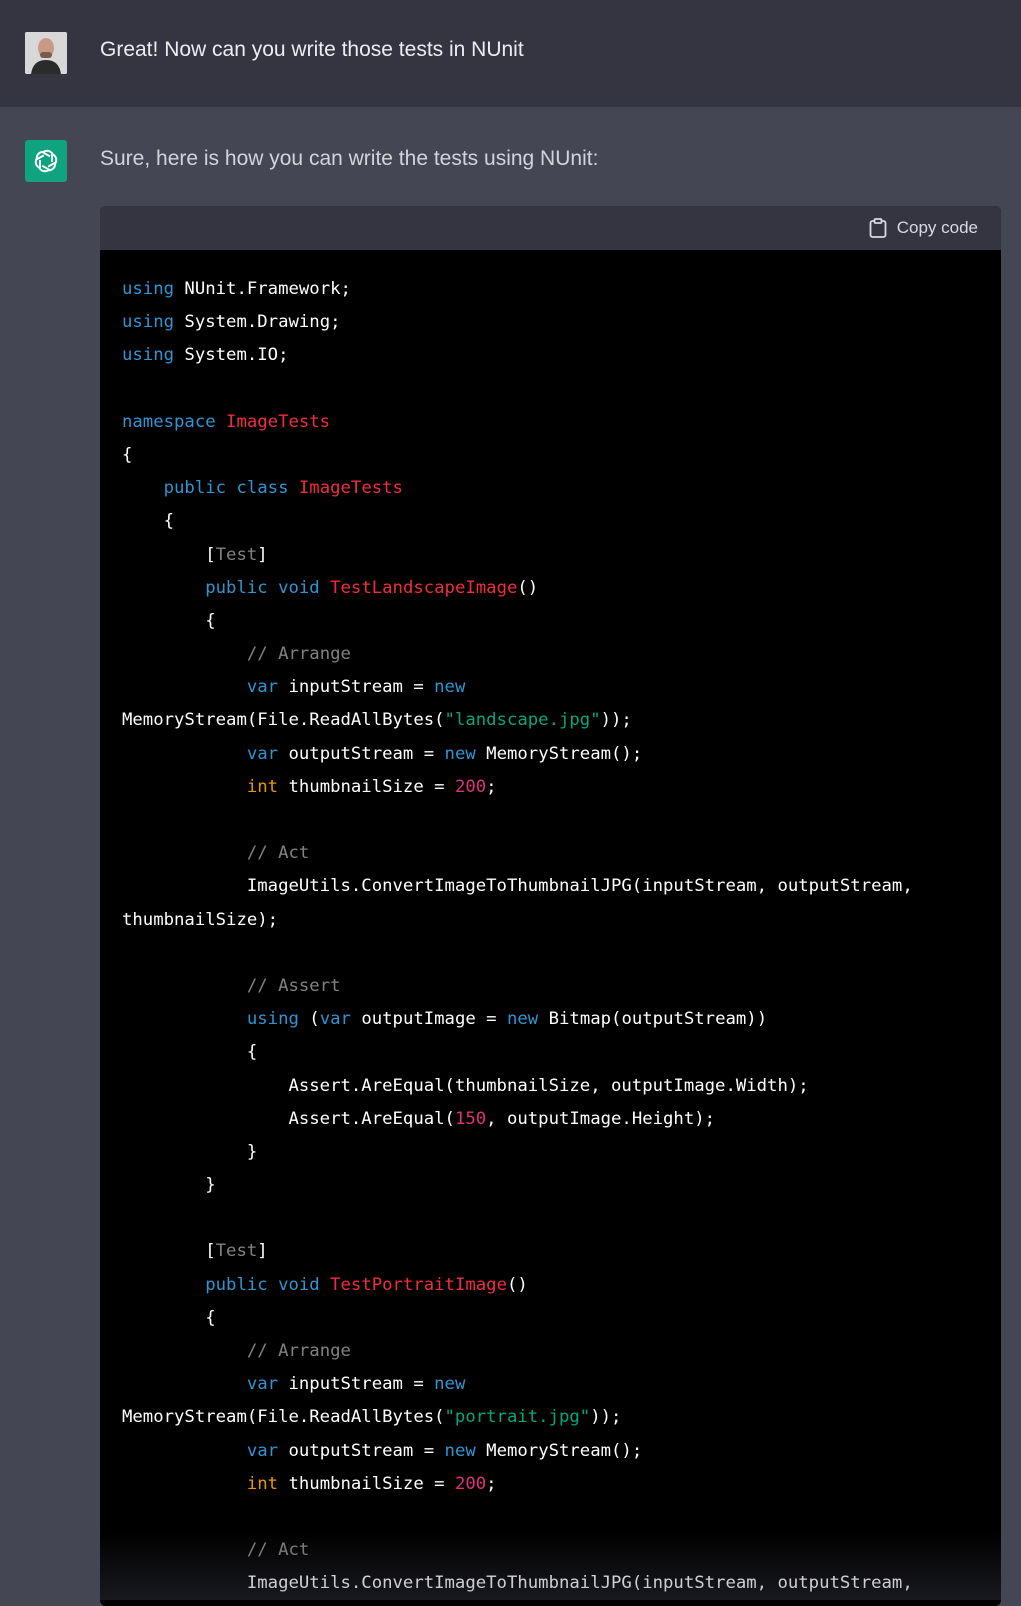  I want to click on code-token: ;, so click(491, 1483).